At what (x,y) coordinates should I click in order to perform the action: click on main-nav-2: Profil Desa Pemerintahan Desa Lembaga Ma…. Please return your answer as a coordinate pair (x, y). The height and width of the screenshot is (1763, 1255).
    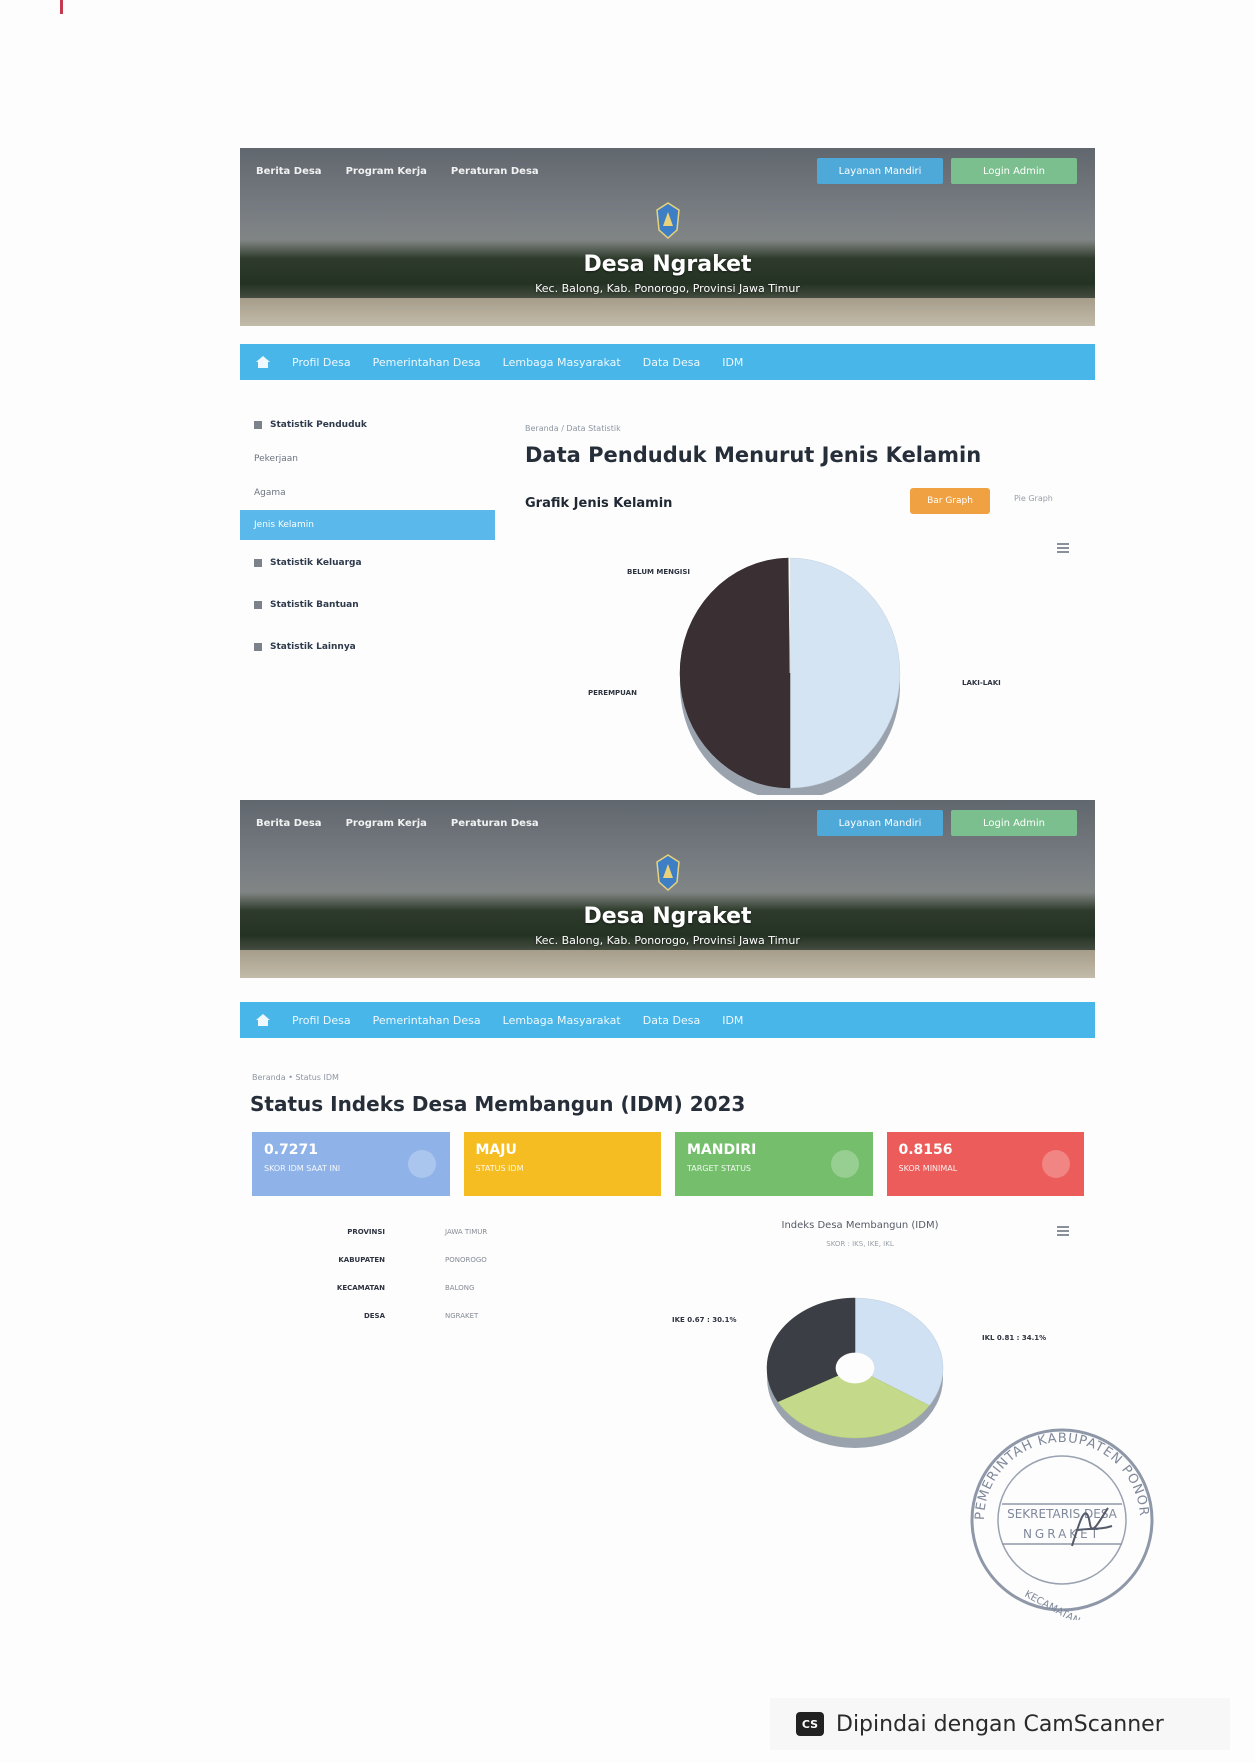
    Looking at the image, I should click on (667, 1020).